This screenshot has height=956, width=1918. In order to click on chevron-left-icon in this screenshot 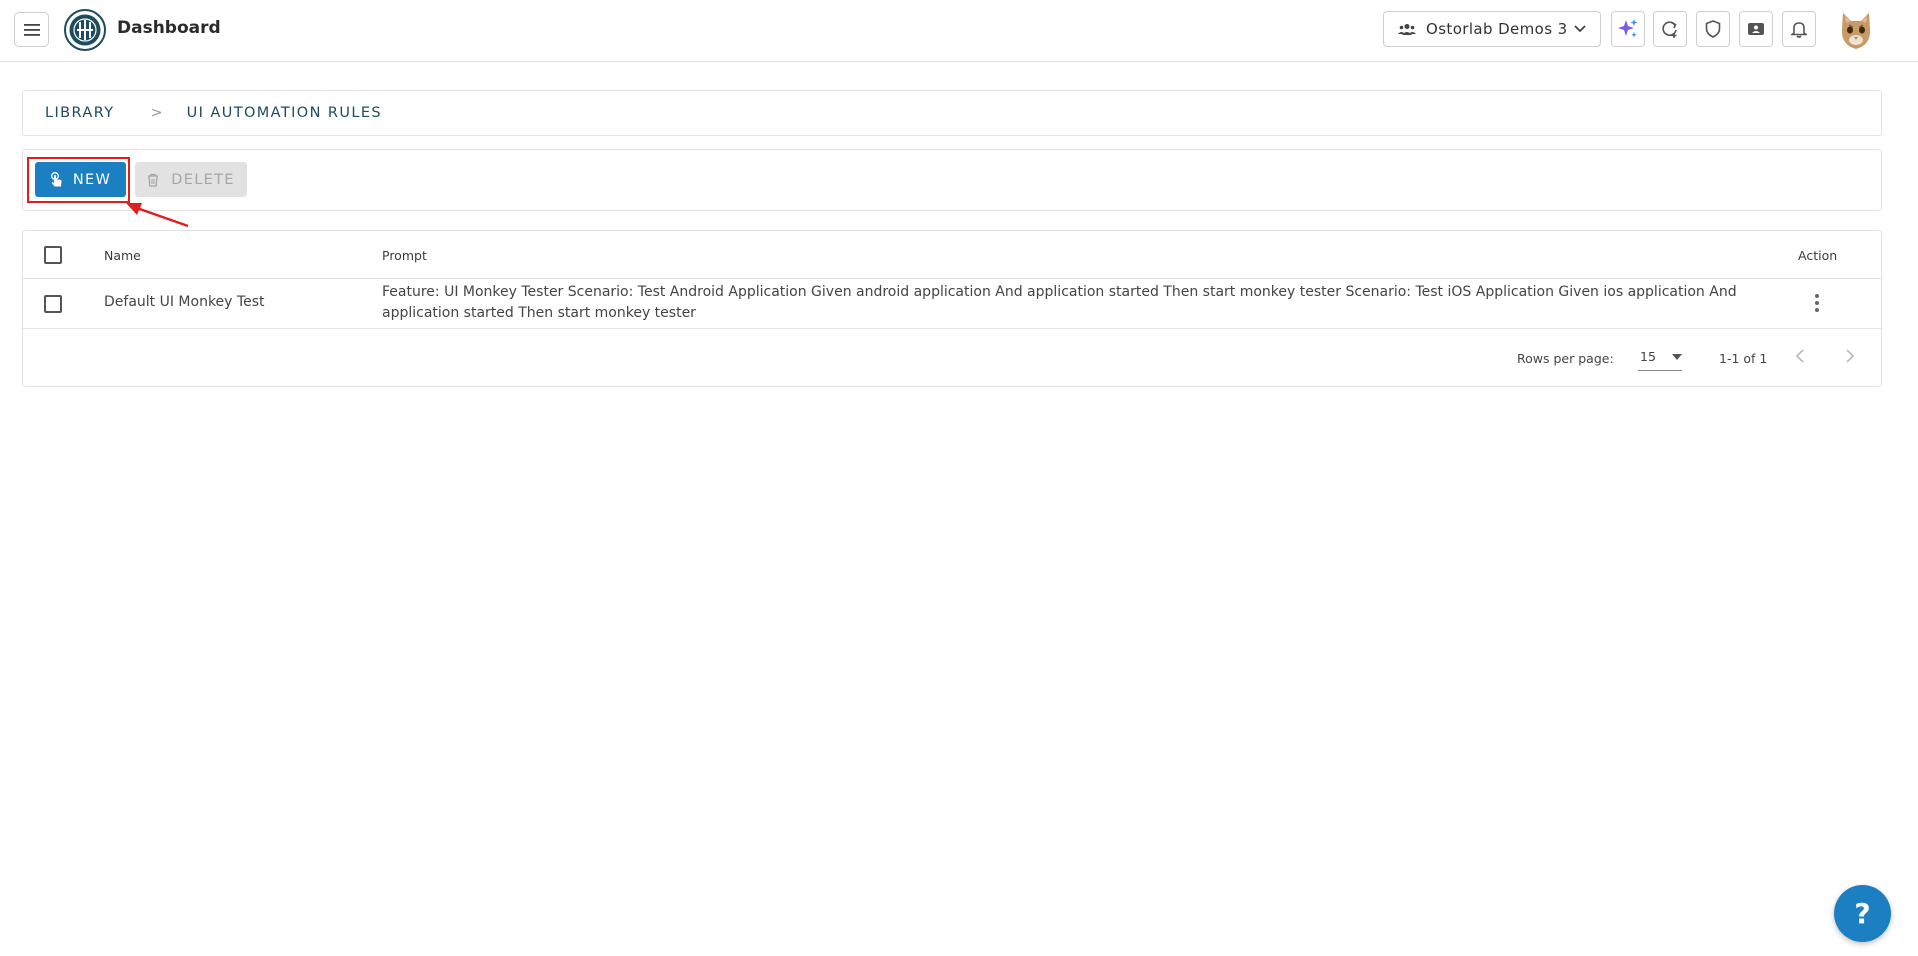, I will do `click(1800, 356)`.